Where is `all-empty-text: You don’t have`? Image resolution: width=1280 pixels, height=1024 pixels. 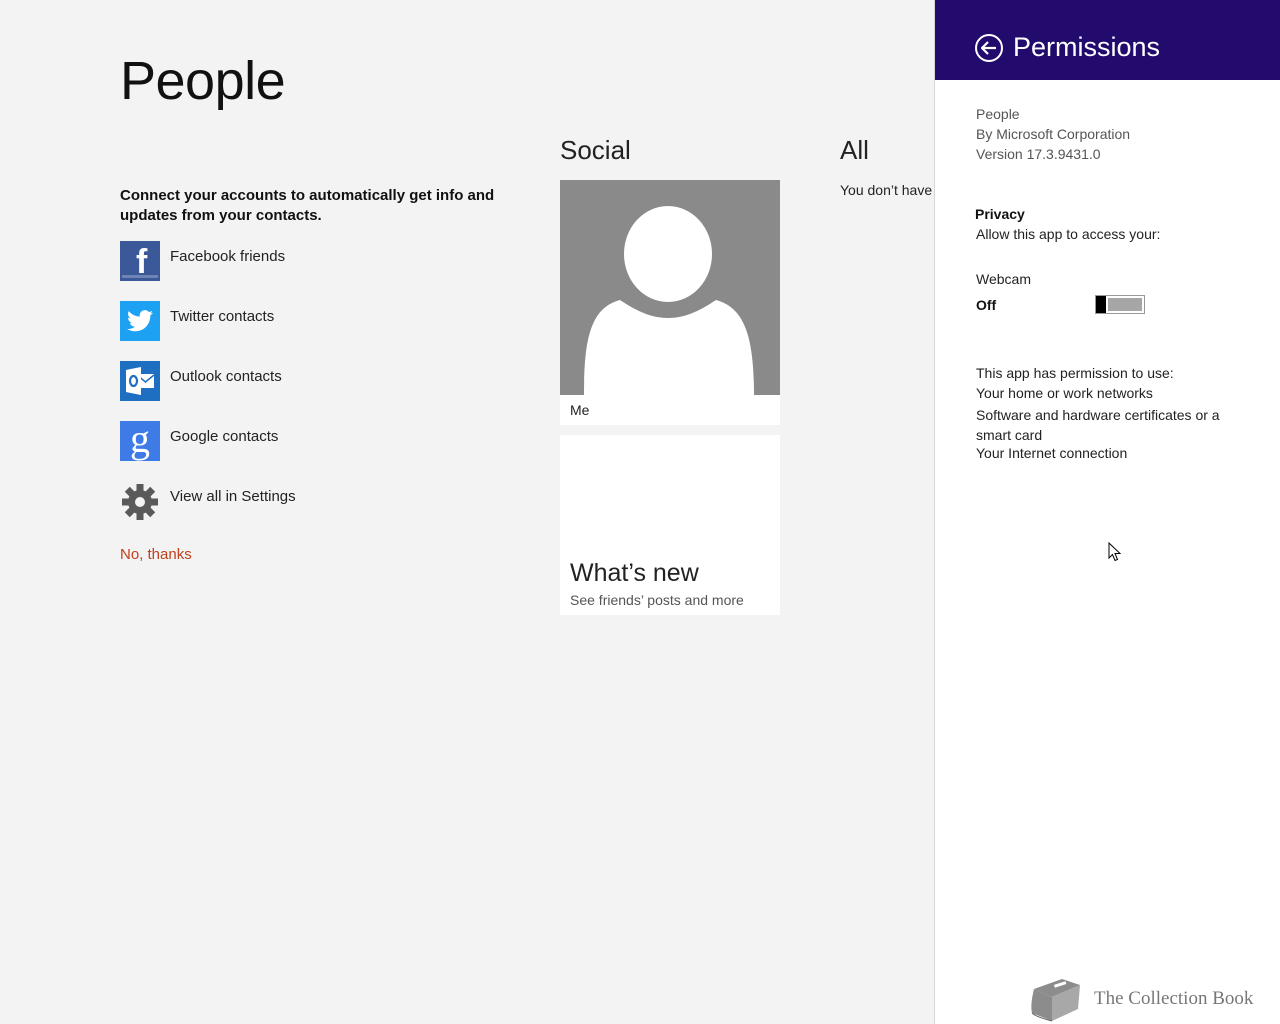 all-empty-text: You don’t have is located at coordinates (886, 190).